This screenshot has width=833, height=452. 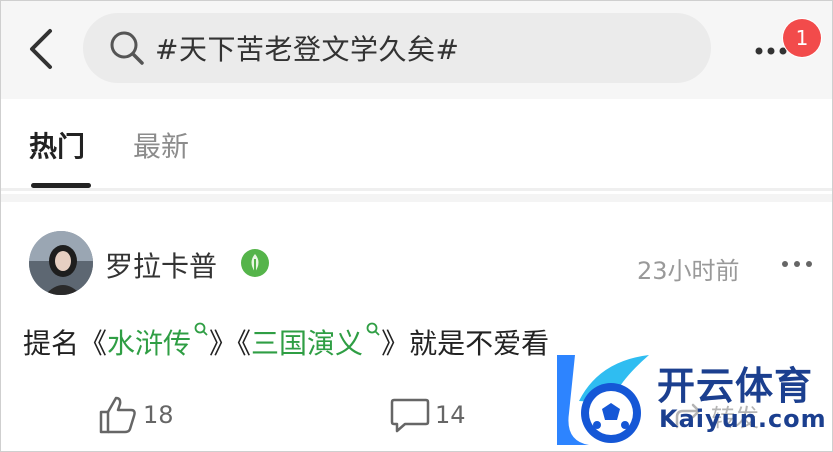 What do you see at coordinates (61, 263) in the screenshot?
I see `avatar` at bounding box center [61, 263].